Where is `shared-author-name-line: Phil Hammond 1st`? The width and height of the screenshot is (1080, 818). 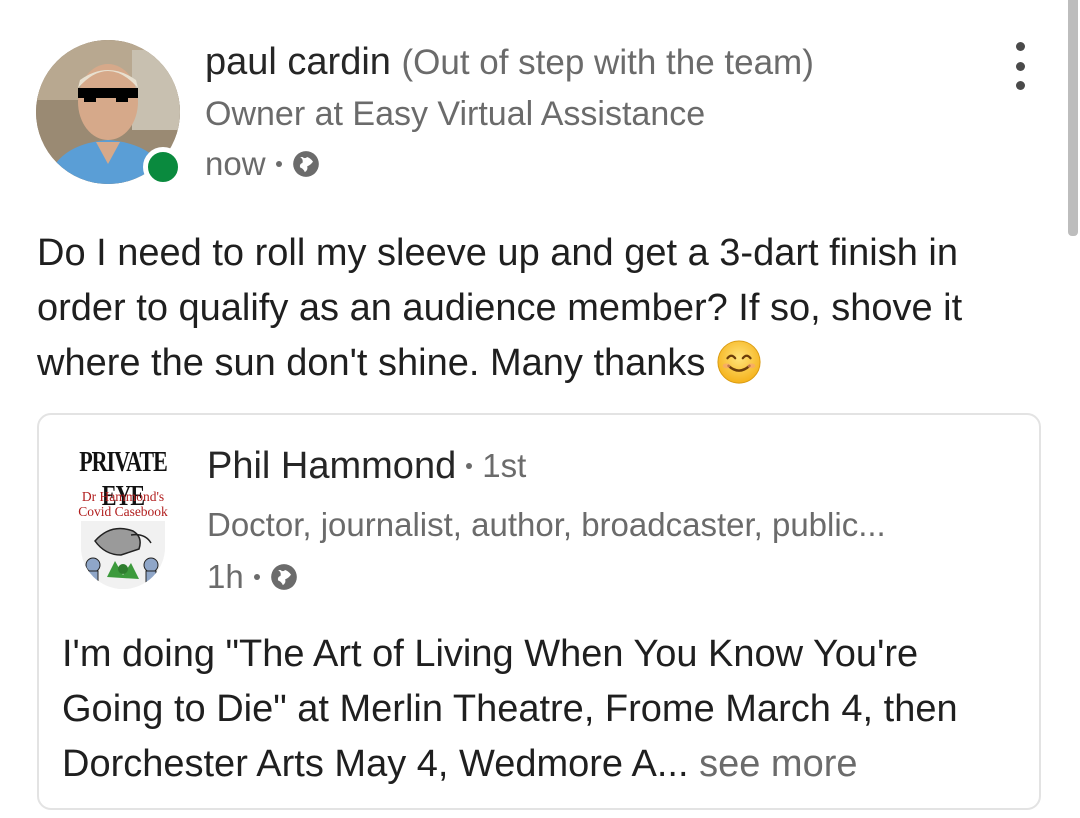
shared-author-name-line: Phil Hammond 1st is located at coordinates (366, 466).